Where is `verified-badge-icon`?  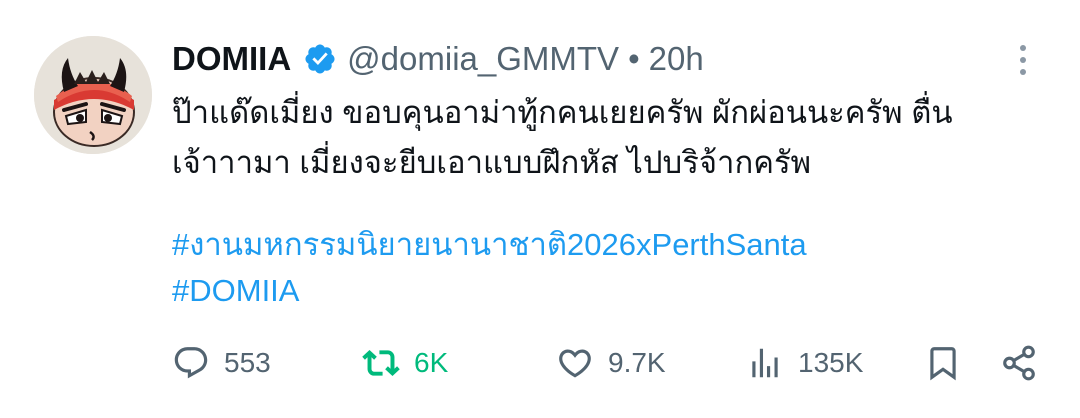 verified-badge-icon is located at coordinates (320, 59).